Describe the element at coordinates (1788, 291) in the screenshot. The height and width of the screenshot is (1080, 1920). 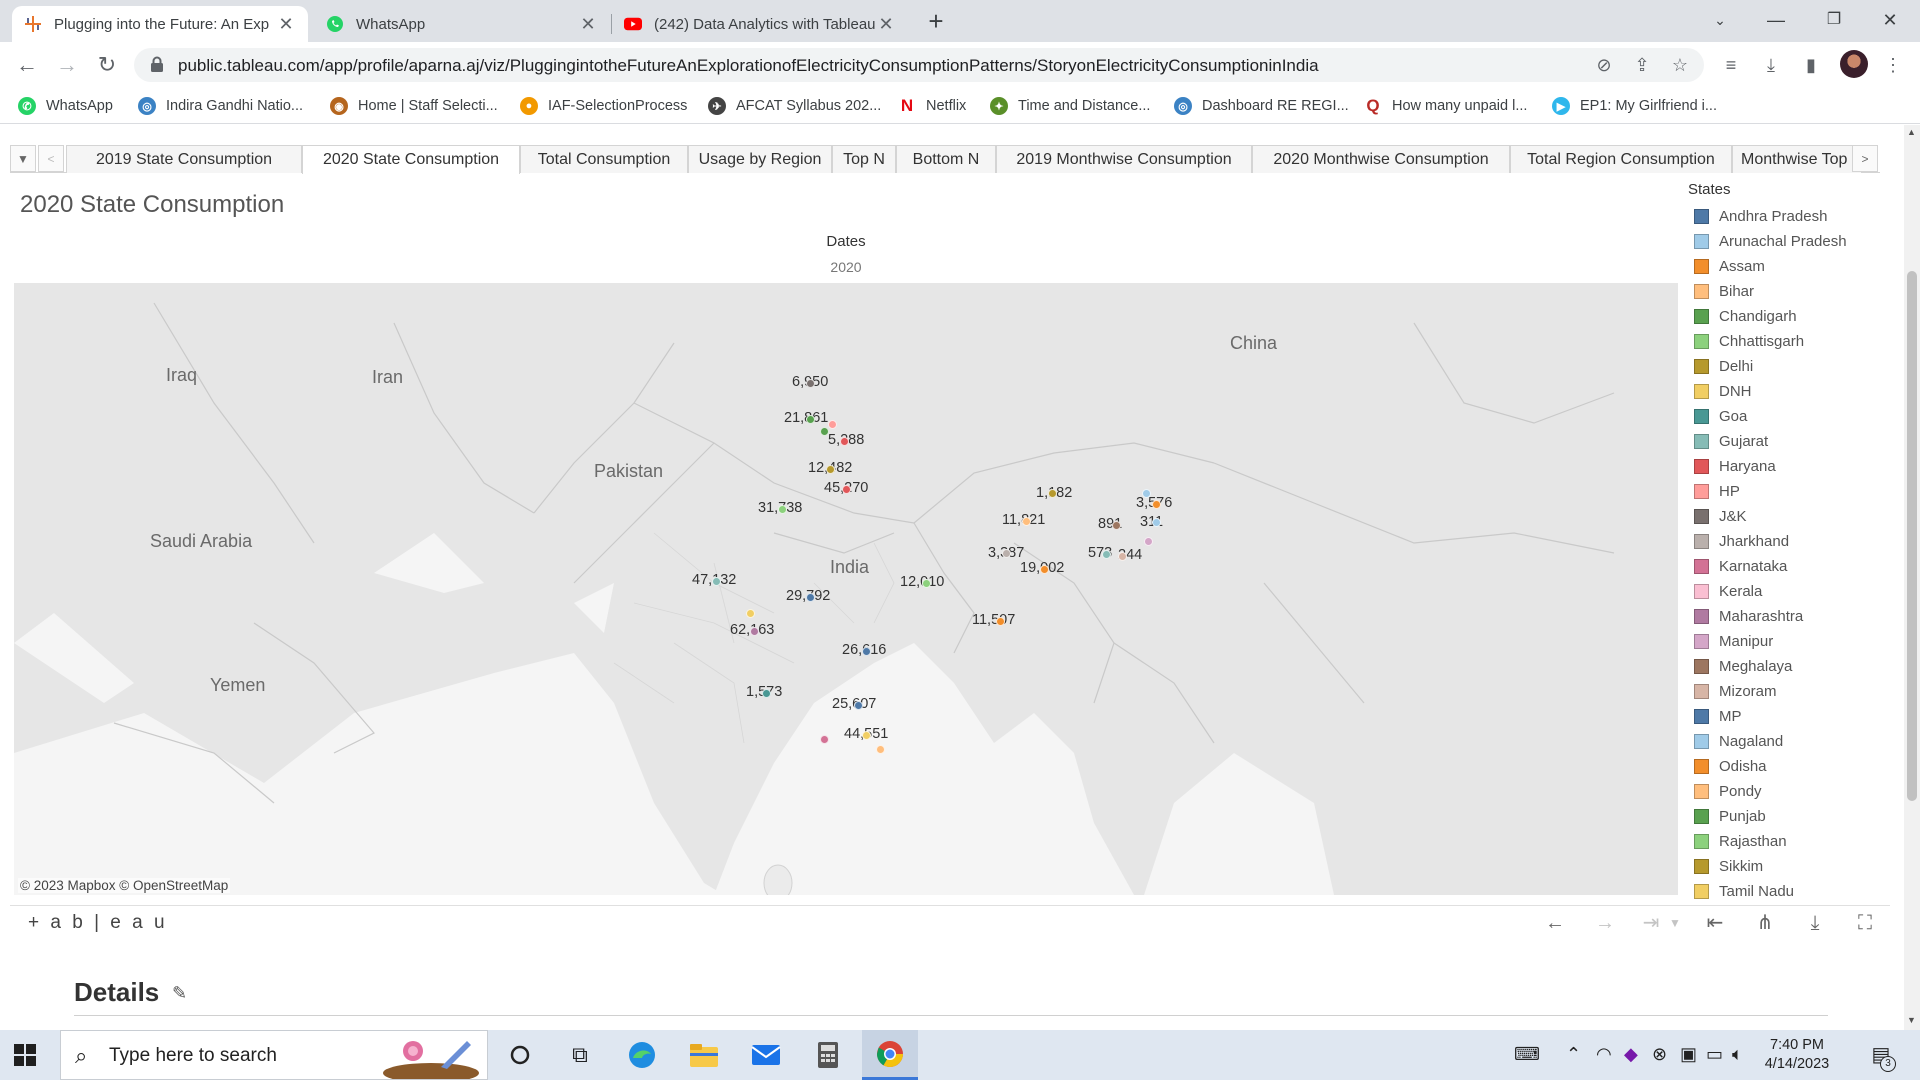
I see `legend-item: Bihar` at that location.